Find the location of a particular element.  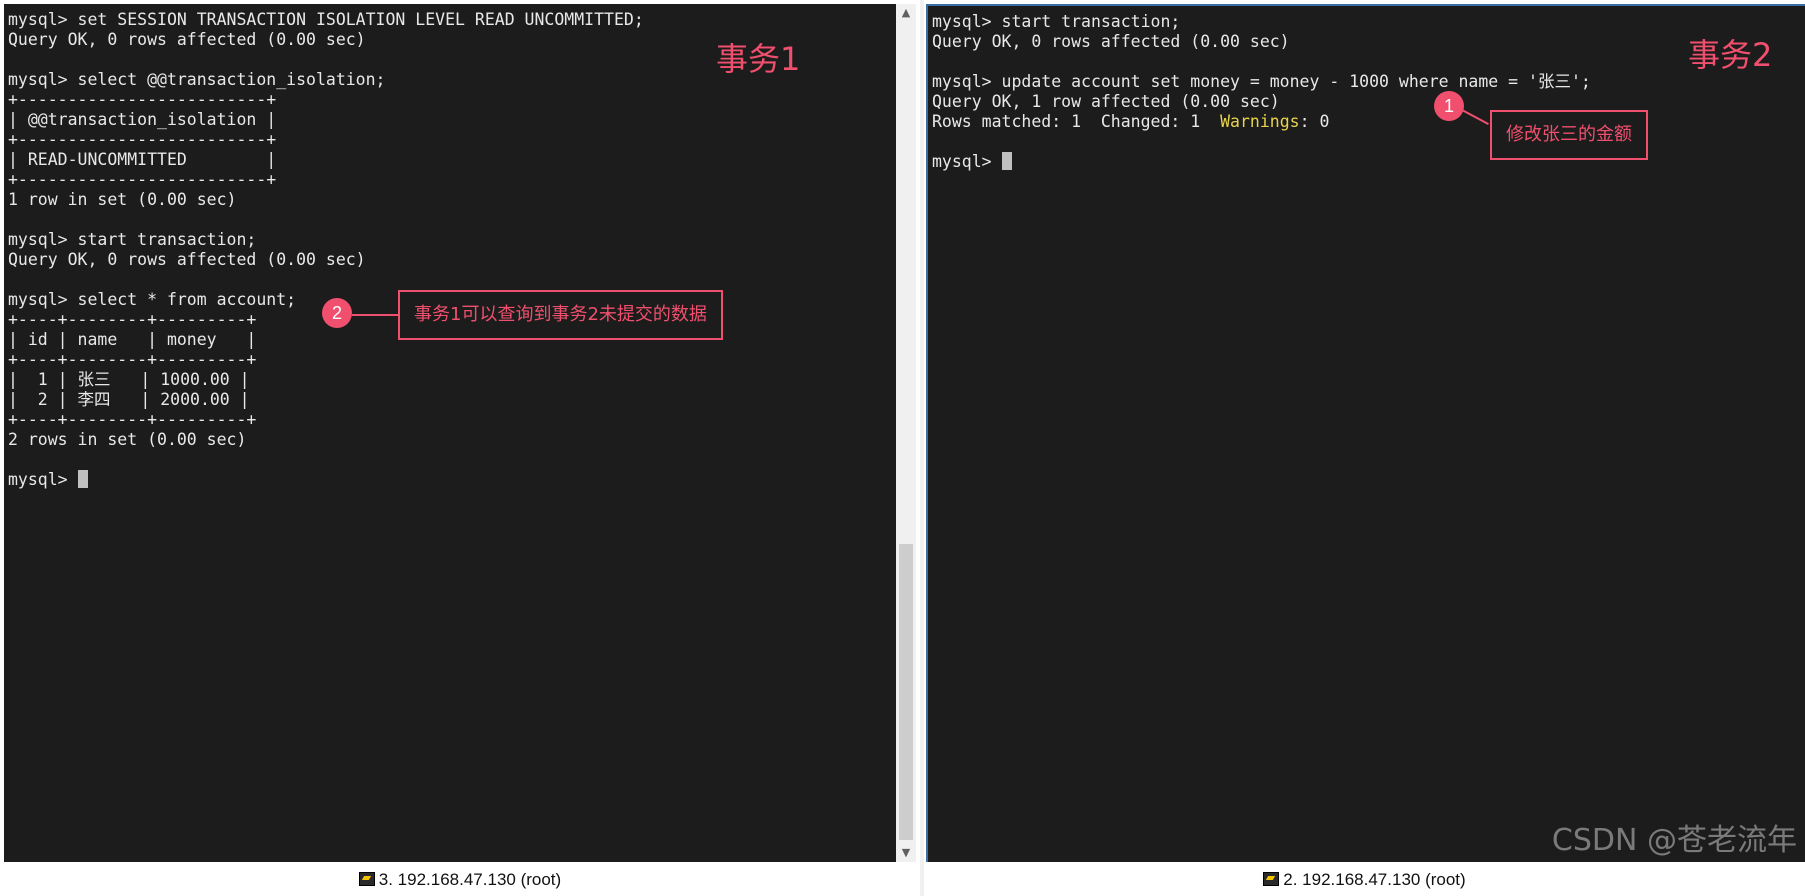

session-title: 3. 192.168.47.130 (root) is located at coordinates (470, 879).